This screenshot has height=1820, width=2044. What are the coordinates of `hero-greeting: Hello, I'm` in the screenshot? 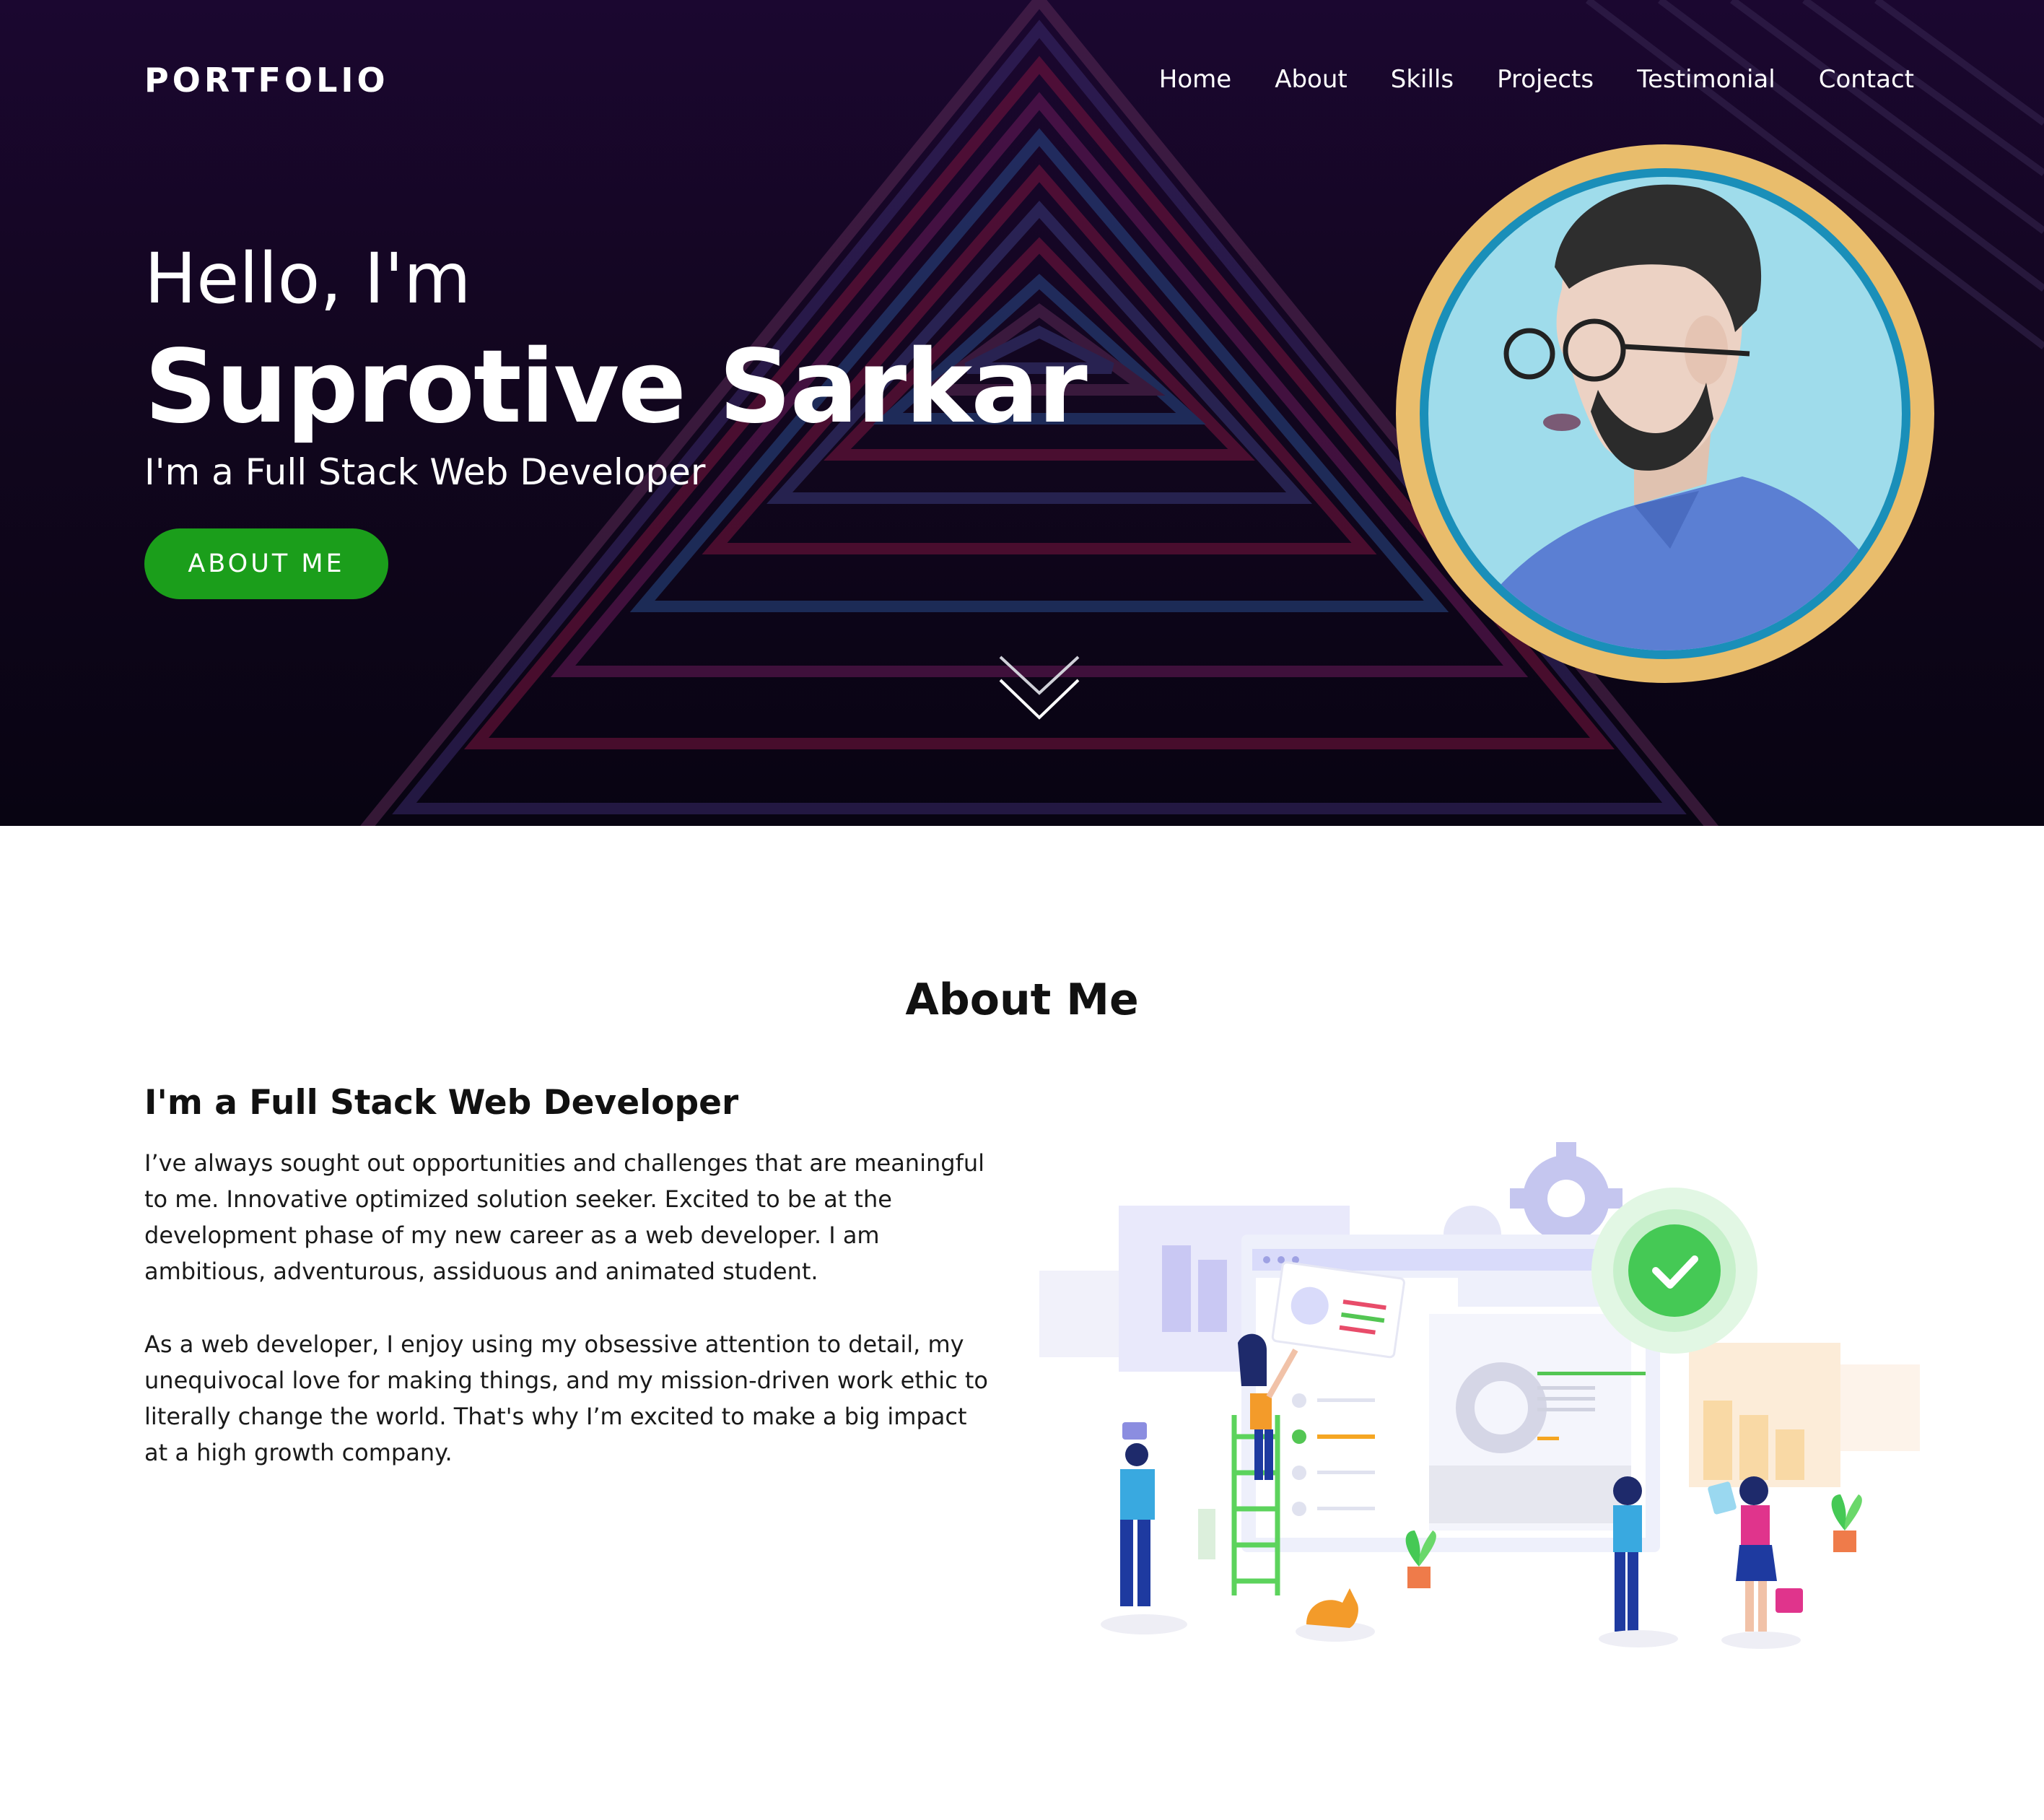 It's located at (307, 278).